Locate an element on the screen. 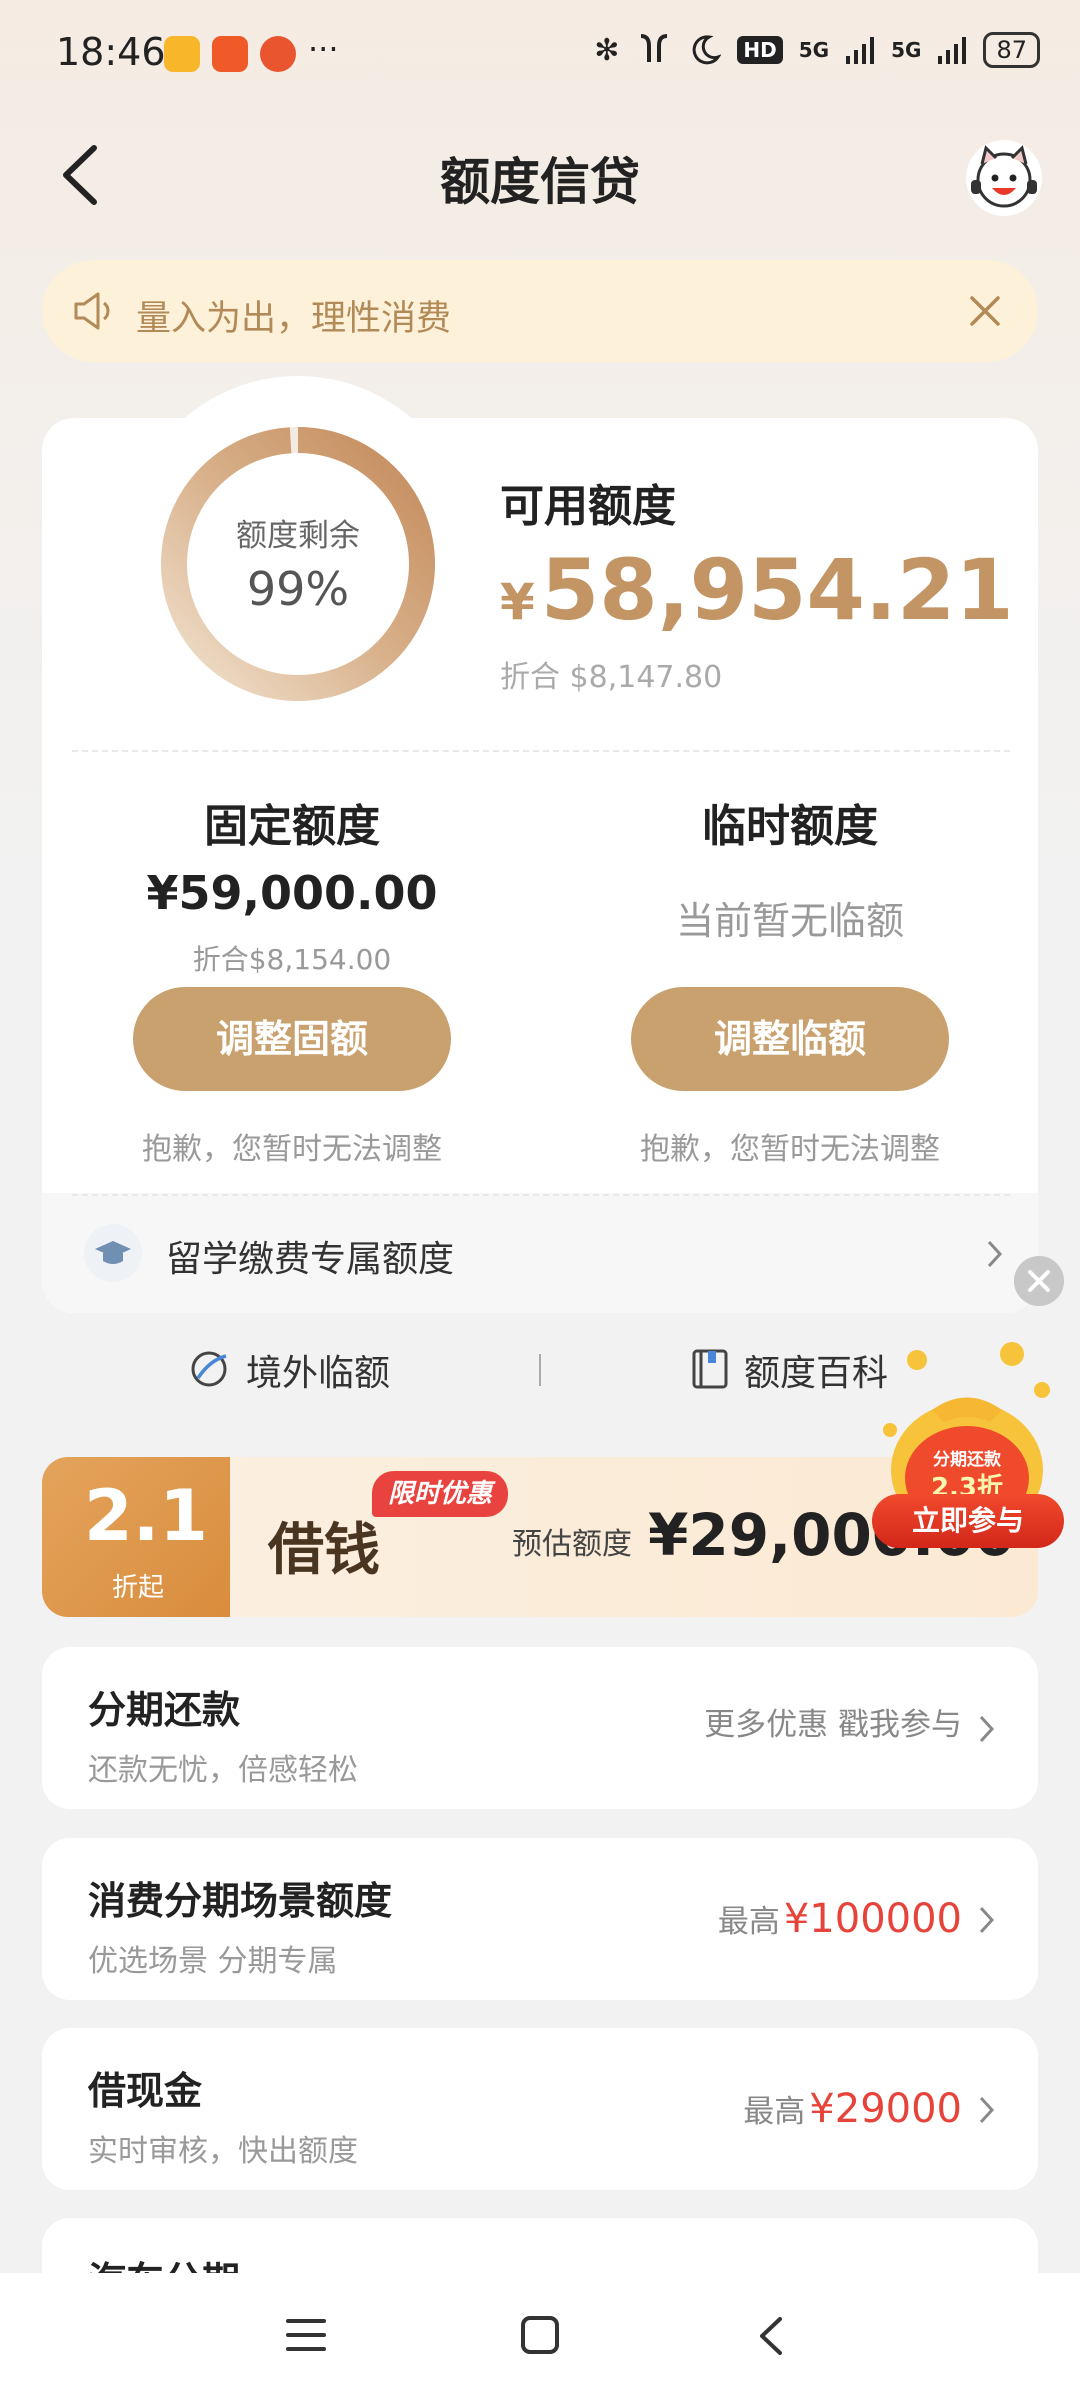 The image size is (1080, 2400). fixed-credit-amount: ¥59,000.00 is located at coordinates (292, 893).